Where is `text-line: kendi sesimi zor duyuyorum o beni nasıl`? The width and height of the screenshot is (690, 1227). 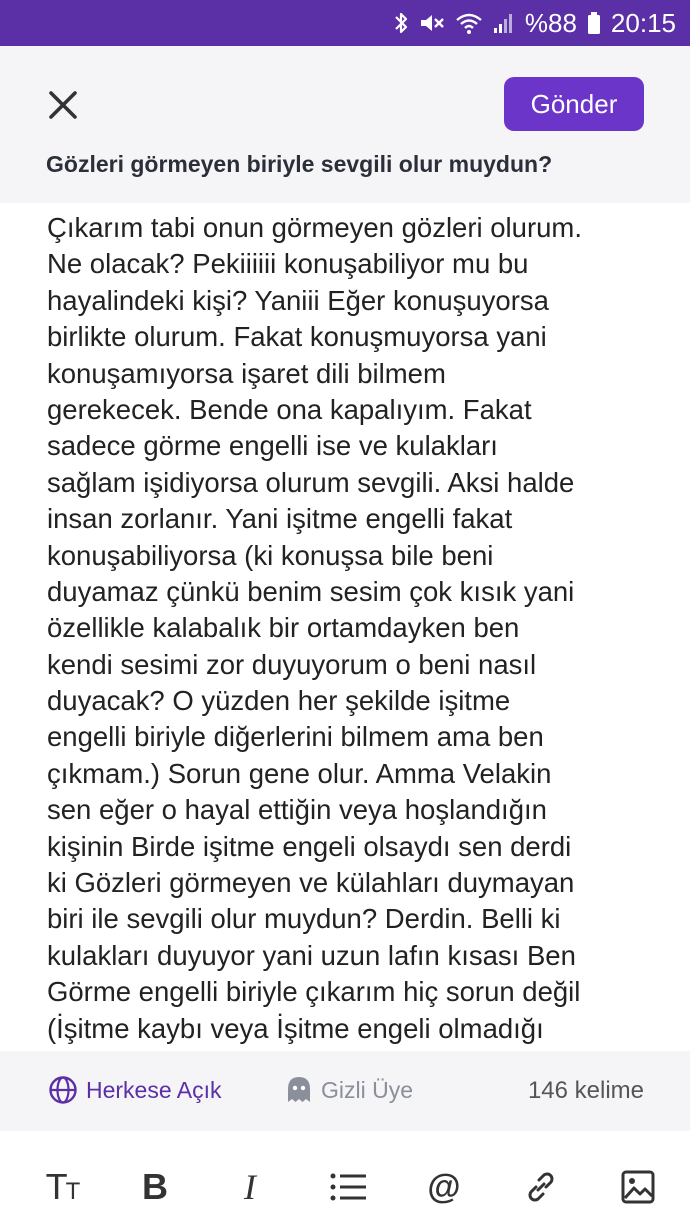
text-line: kendi sesimi zor duyuyorum o beni nasıl is located at coordinates (292, 664).